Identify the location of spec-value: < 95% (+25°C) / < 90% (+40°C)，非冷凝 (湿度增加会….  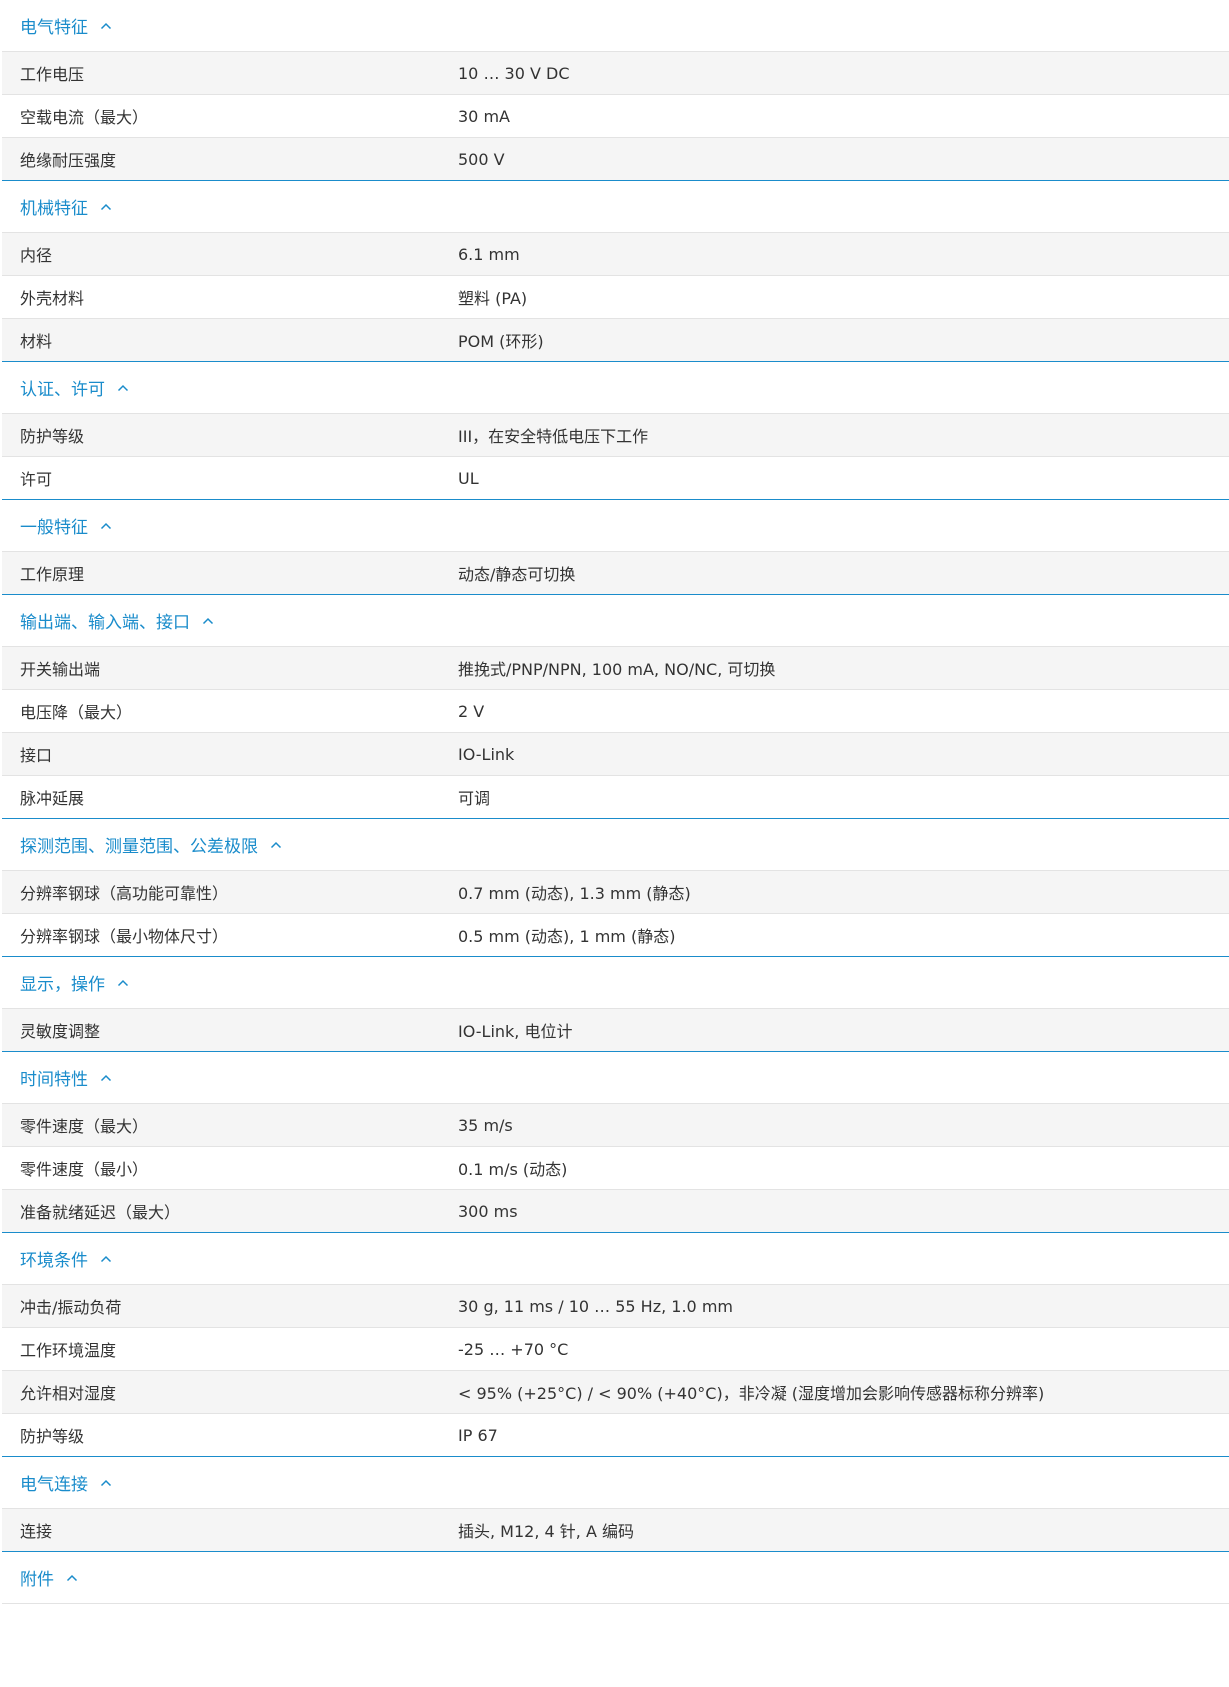
(751, 1393).